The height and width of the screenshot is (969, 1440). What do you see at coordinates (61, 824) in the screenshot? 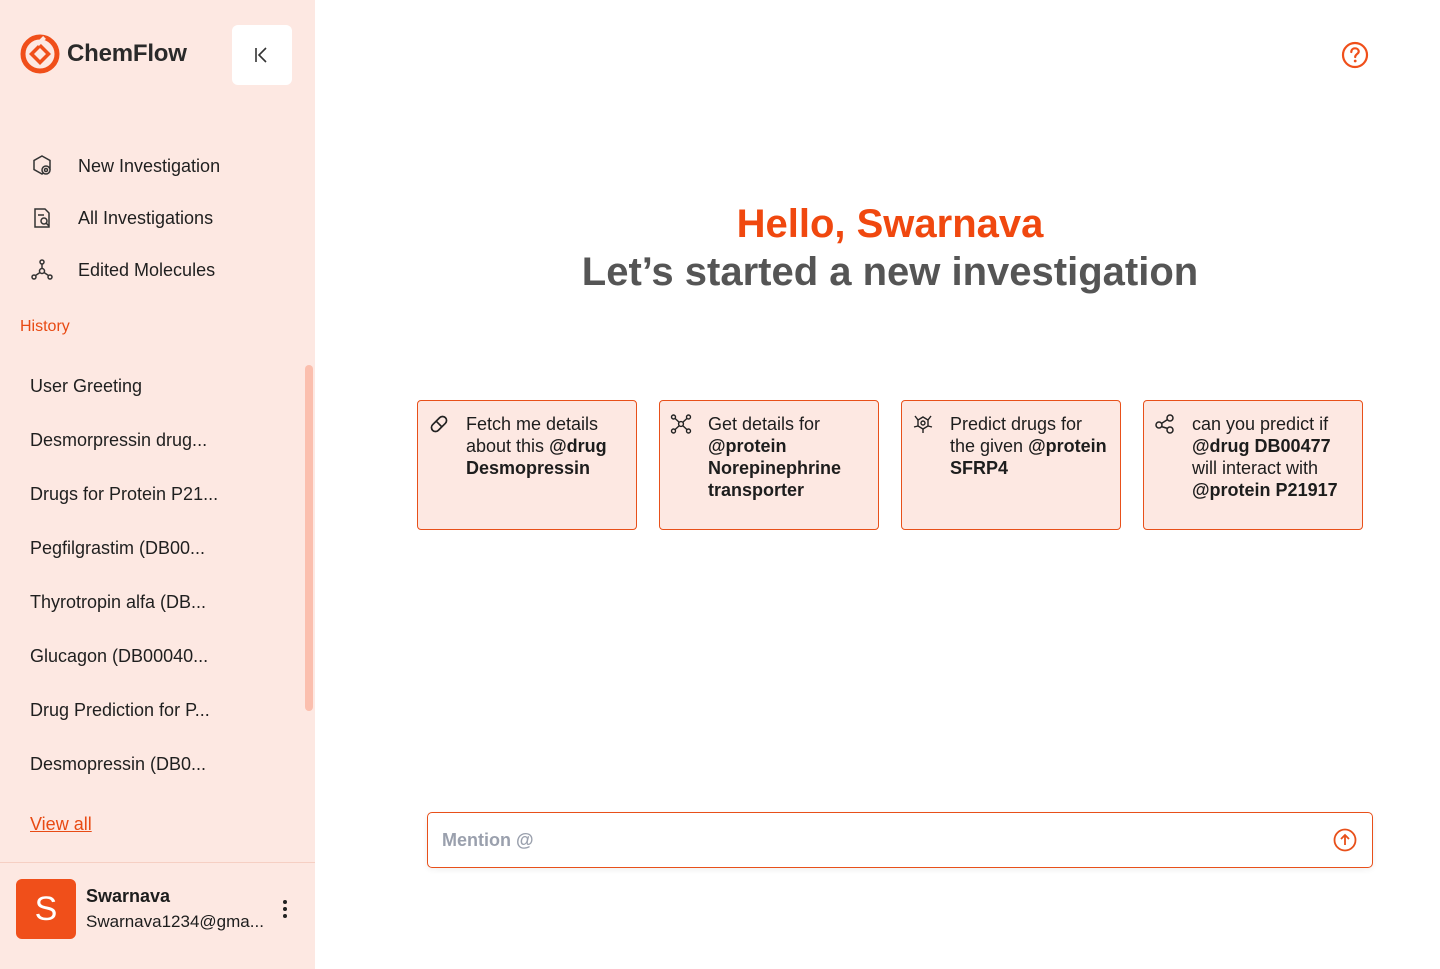
I see `view-all-link: View all` at bounding box center [61, 824].